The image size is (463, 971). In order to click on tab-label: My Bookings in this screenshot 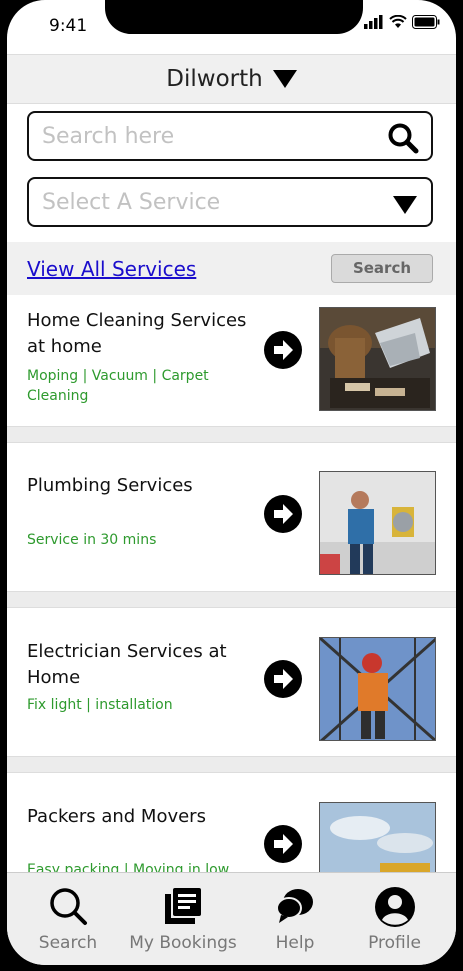, I will do `click(183, 943)`.